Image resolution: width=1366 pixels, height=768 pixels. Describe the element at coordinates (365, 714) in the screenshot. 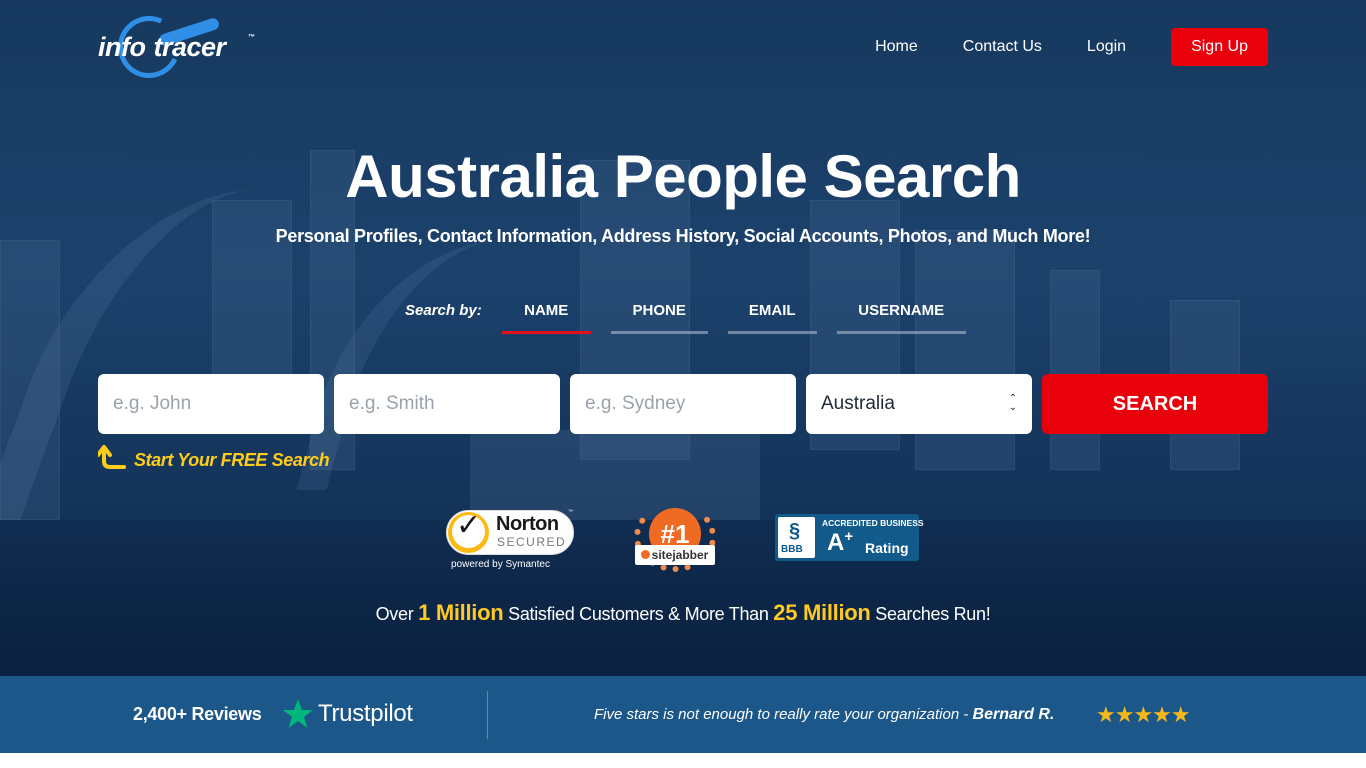

I see `trustpilot-logo: Trustpilot` at that location.